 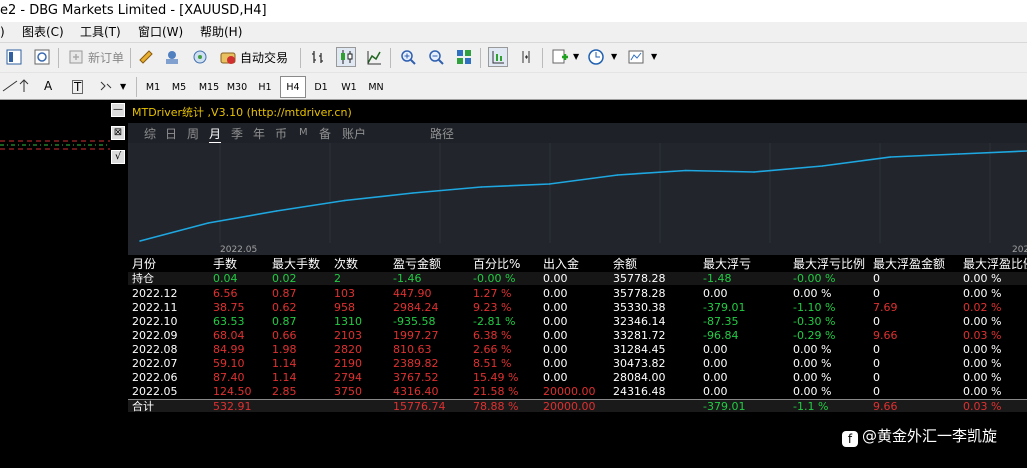 I want to click on table-cell: 0.04, so click(x=225, y=278).